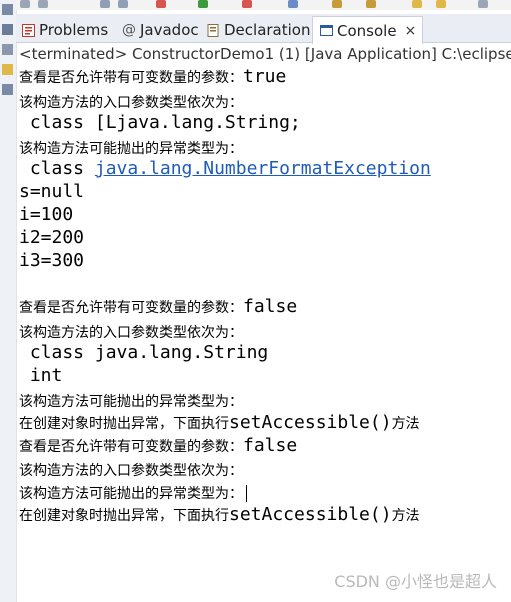 Image resolution: width=511 pixels, height=602 pixels. I want to click on exception-link: java.lang.NumberFormatException, so click(263, 168).